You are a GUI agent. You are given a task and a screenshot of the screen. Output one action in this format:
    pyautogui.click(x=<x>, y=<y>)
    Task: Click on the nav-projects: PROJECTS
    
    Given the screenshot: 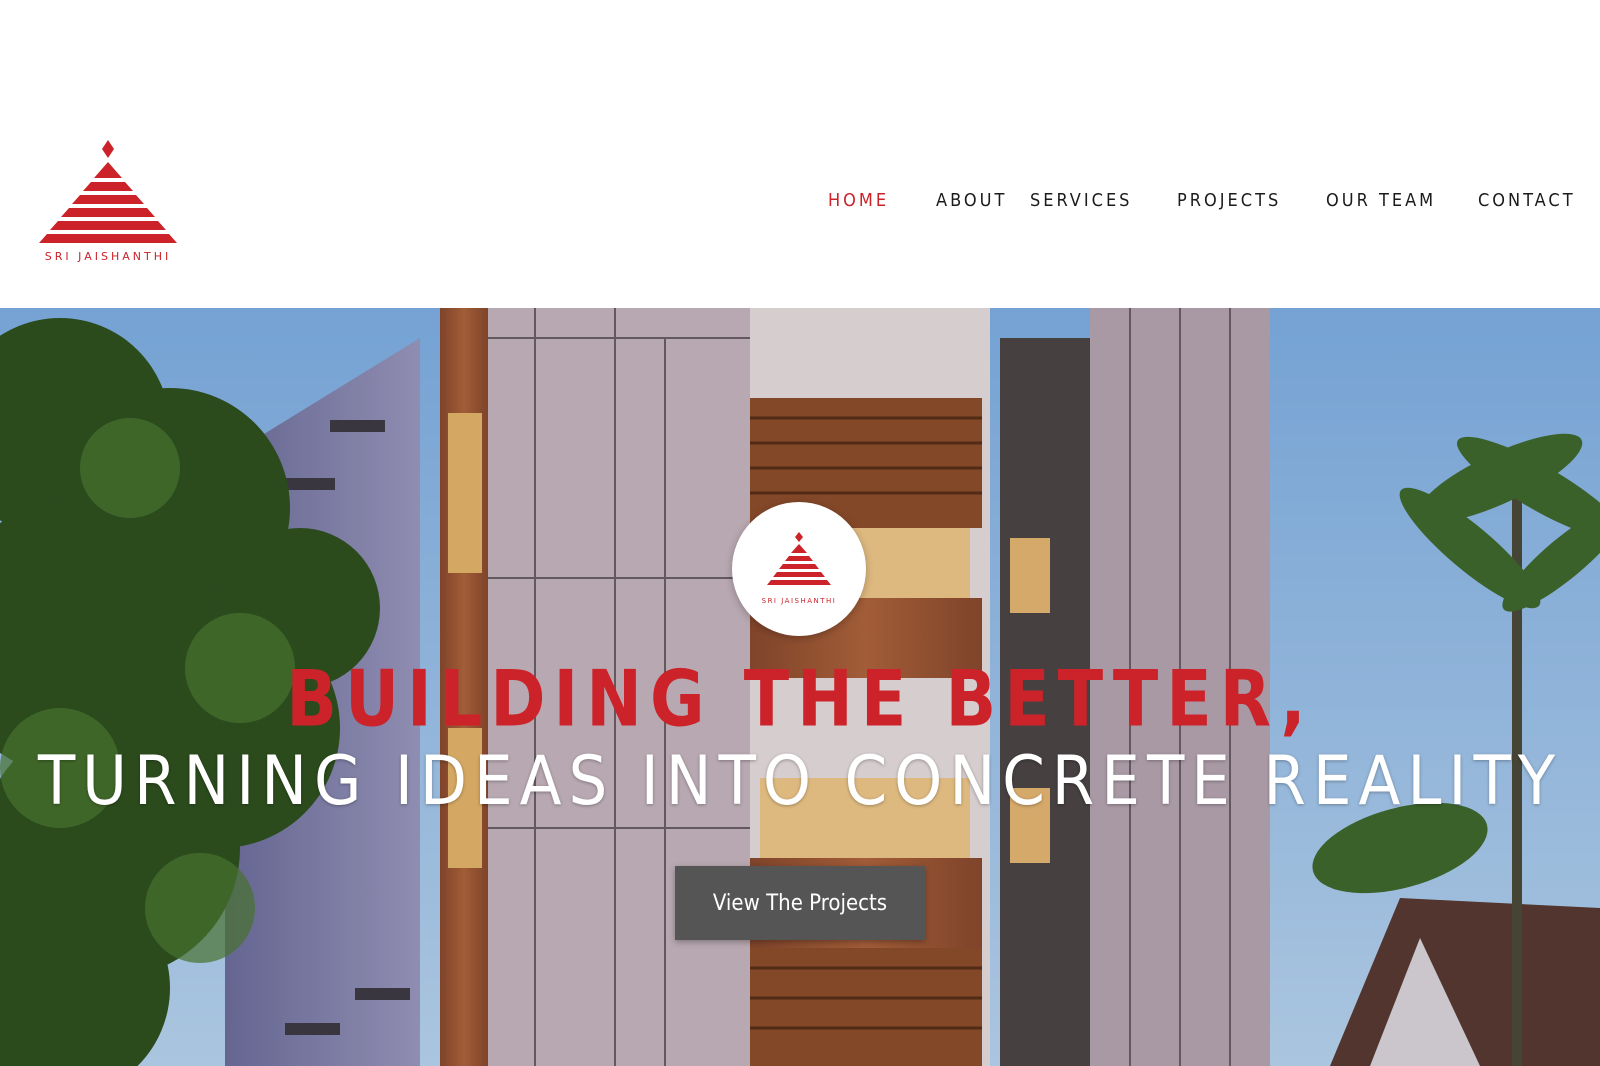 What is the action you would take?
    pyautogui.click(x=1229, y=200)
    